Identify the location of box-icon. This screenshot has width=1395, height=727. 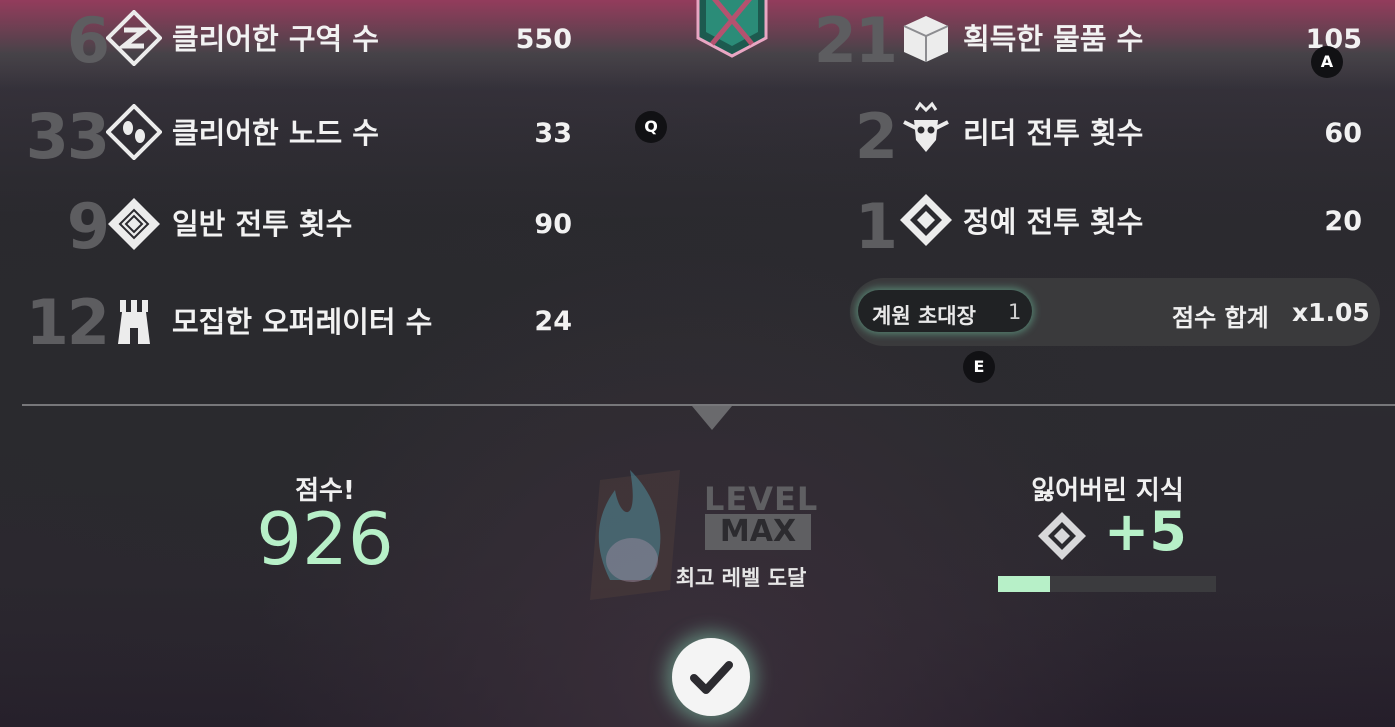
(926, 39).